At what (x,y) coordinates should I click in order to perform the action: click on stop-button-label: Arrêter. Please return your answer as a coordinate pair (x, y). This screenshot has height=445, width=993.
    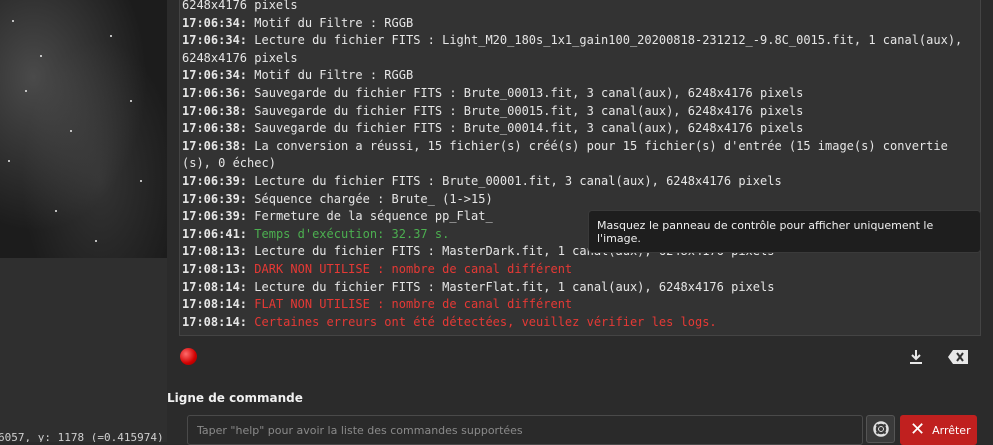
    Looking at the image, I should click on (951, 430).